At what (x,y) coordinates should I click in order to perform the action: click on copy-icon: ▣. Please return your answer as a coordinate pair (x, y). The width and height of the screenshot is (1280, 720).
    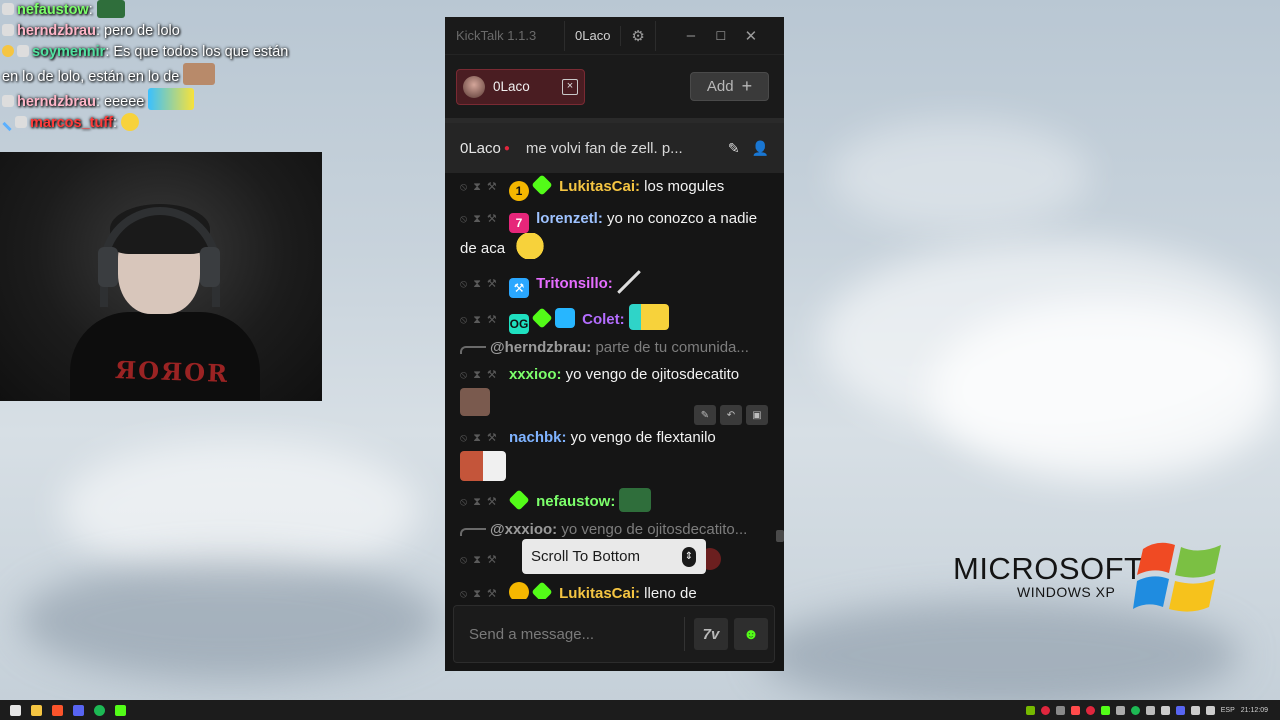
    Looking at the image, I should click on (757, 415).